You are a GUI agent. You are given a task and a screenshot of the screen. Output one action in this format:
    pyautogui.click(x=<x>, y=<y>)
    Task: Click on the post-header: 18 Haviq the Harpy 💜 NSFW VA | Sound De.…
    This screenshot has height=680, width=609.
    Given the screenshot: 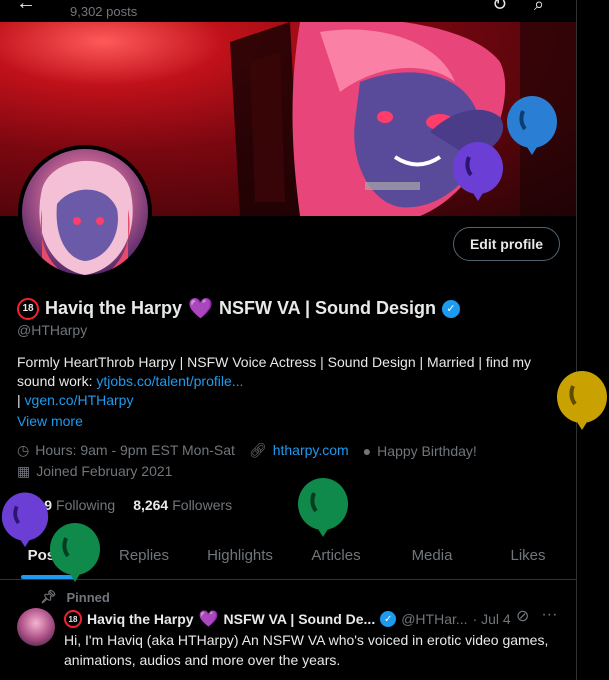 What is the action you would take?
    pyautogui.click(x=287, y=619)
    